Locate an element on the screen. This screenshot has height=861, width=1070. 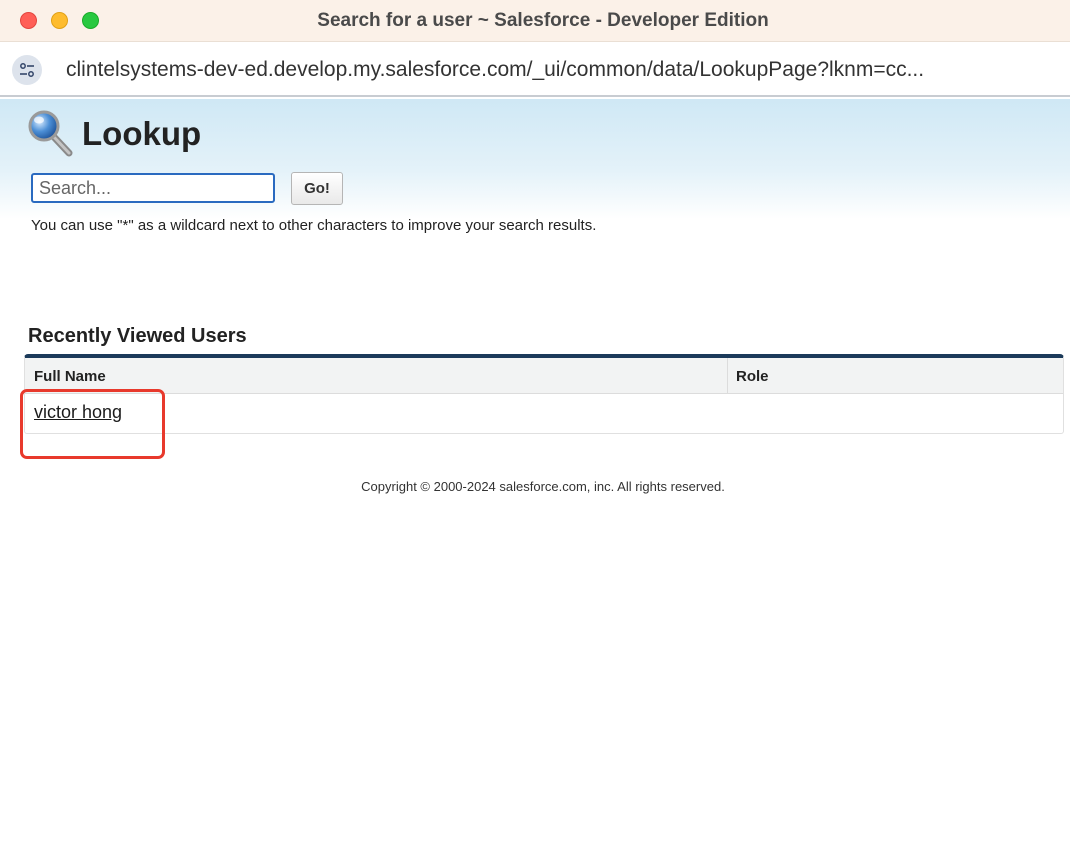
recently-viewed-title: Recently Viewed Users is located at coordinates (137, 336).